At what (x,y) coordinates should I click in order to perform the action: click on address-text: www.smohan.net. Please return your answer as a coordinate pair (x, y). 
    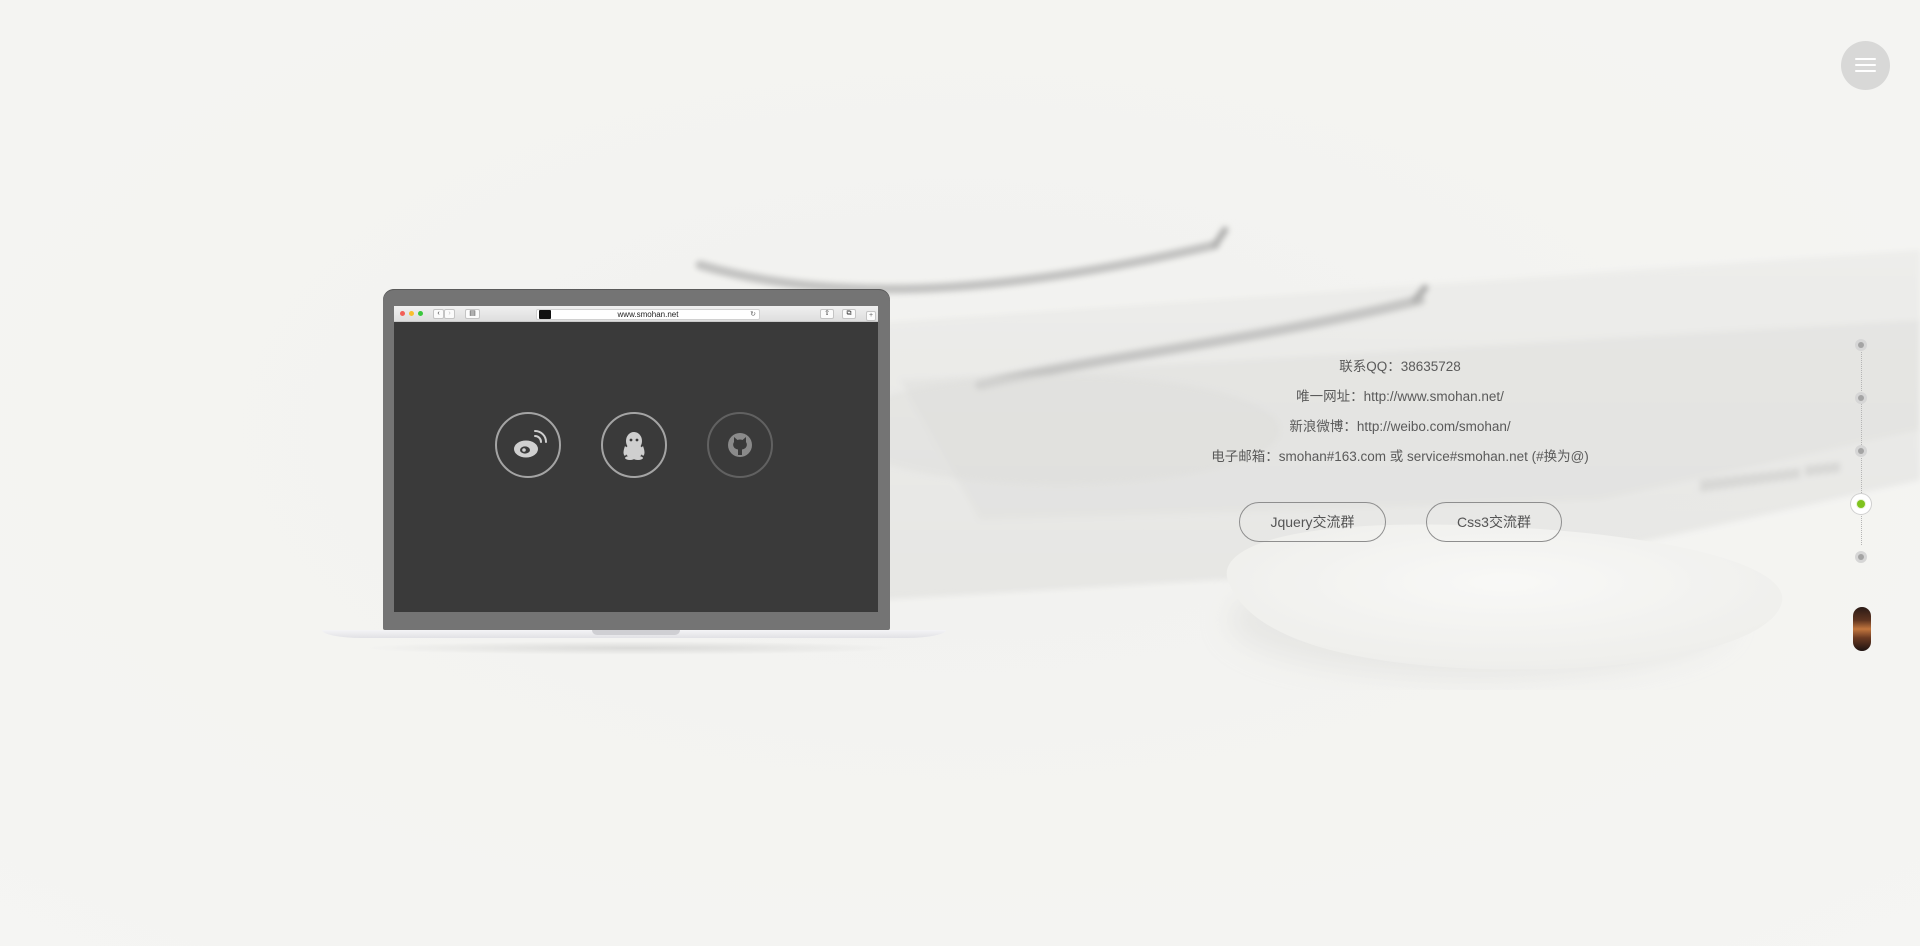
    Looking at the image, I should click on (648, 314).